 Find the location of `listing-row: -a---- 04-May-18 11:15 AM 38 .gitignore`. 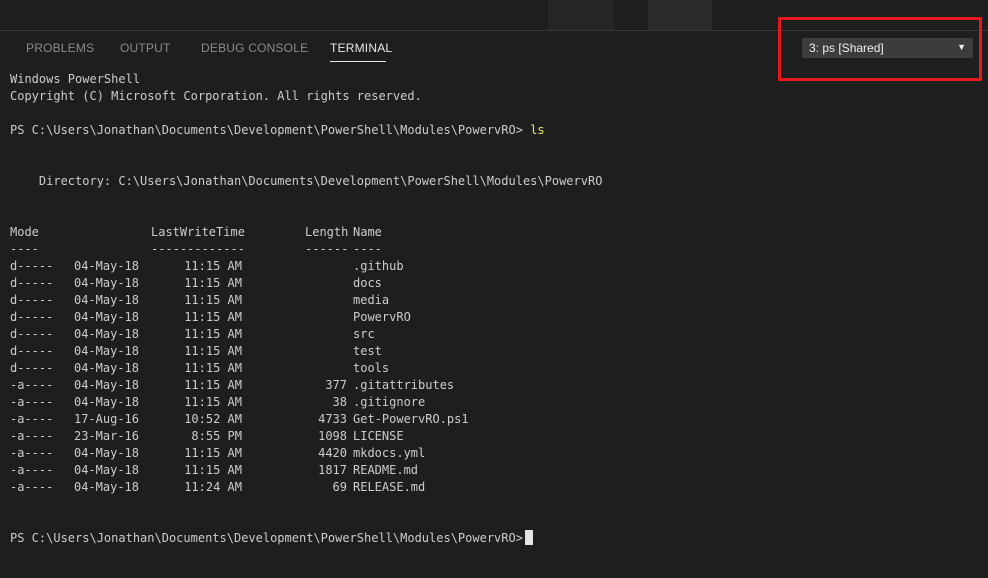

listing-row: -a---- 04-May-18 11:15 AM 38 .gitignore is located at coordinates (495, 402).